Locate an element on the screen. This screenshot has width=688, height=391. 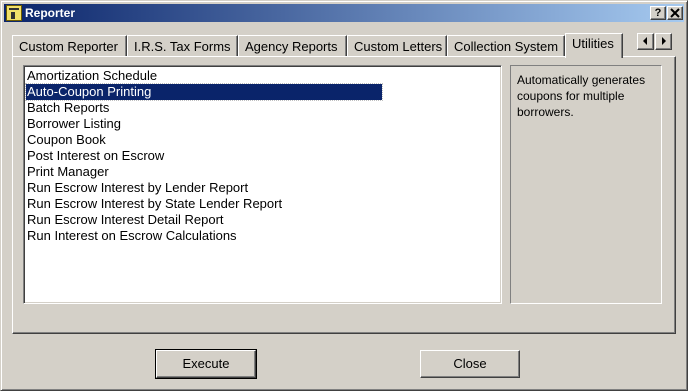
window-title: Reporter is located at coordinates (50, 13).